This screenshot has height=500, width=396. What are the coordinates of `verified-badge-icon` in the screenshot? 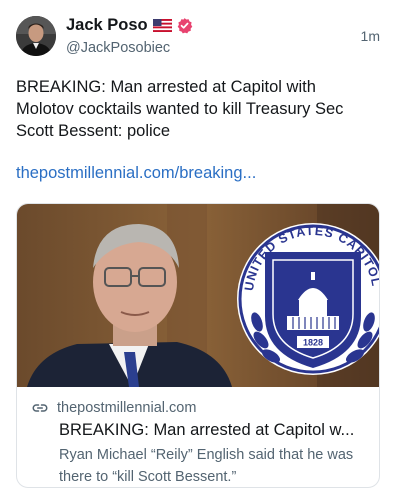 It's located at (184, 25).